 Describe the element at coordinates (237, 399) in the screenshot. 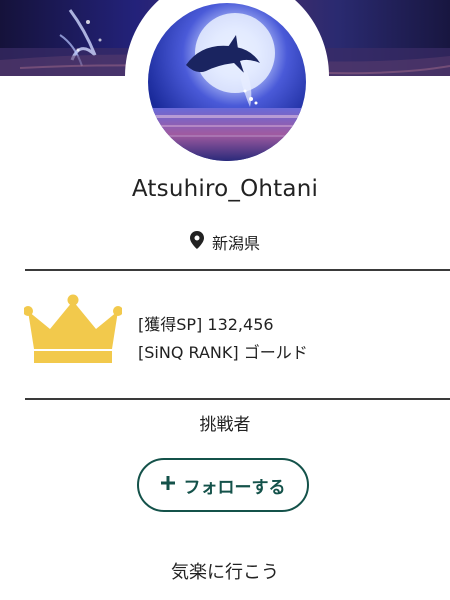

I see `divider-bottom` at that location.